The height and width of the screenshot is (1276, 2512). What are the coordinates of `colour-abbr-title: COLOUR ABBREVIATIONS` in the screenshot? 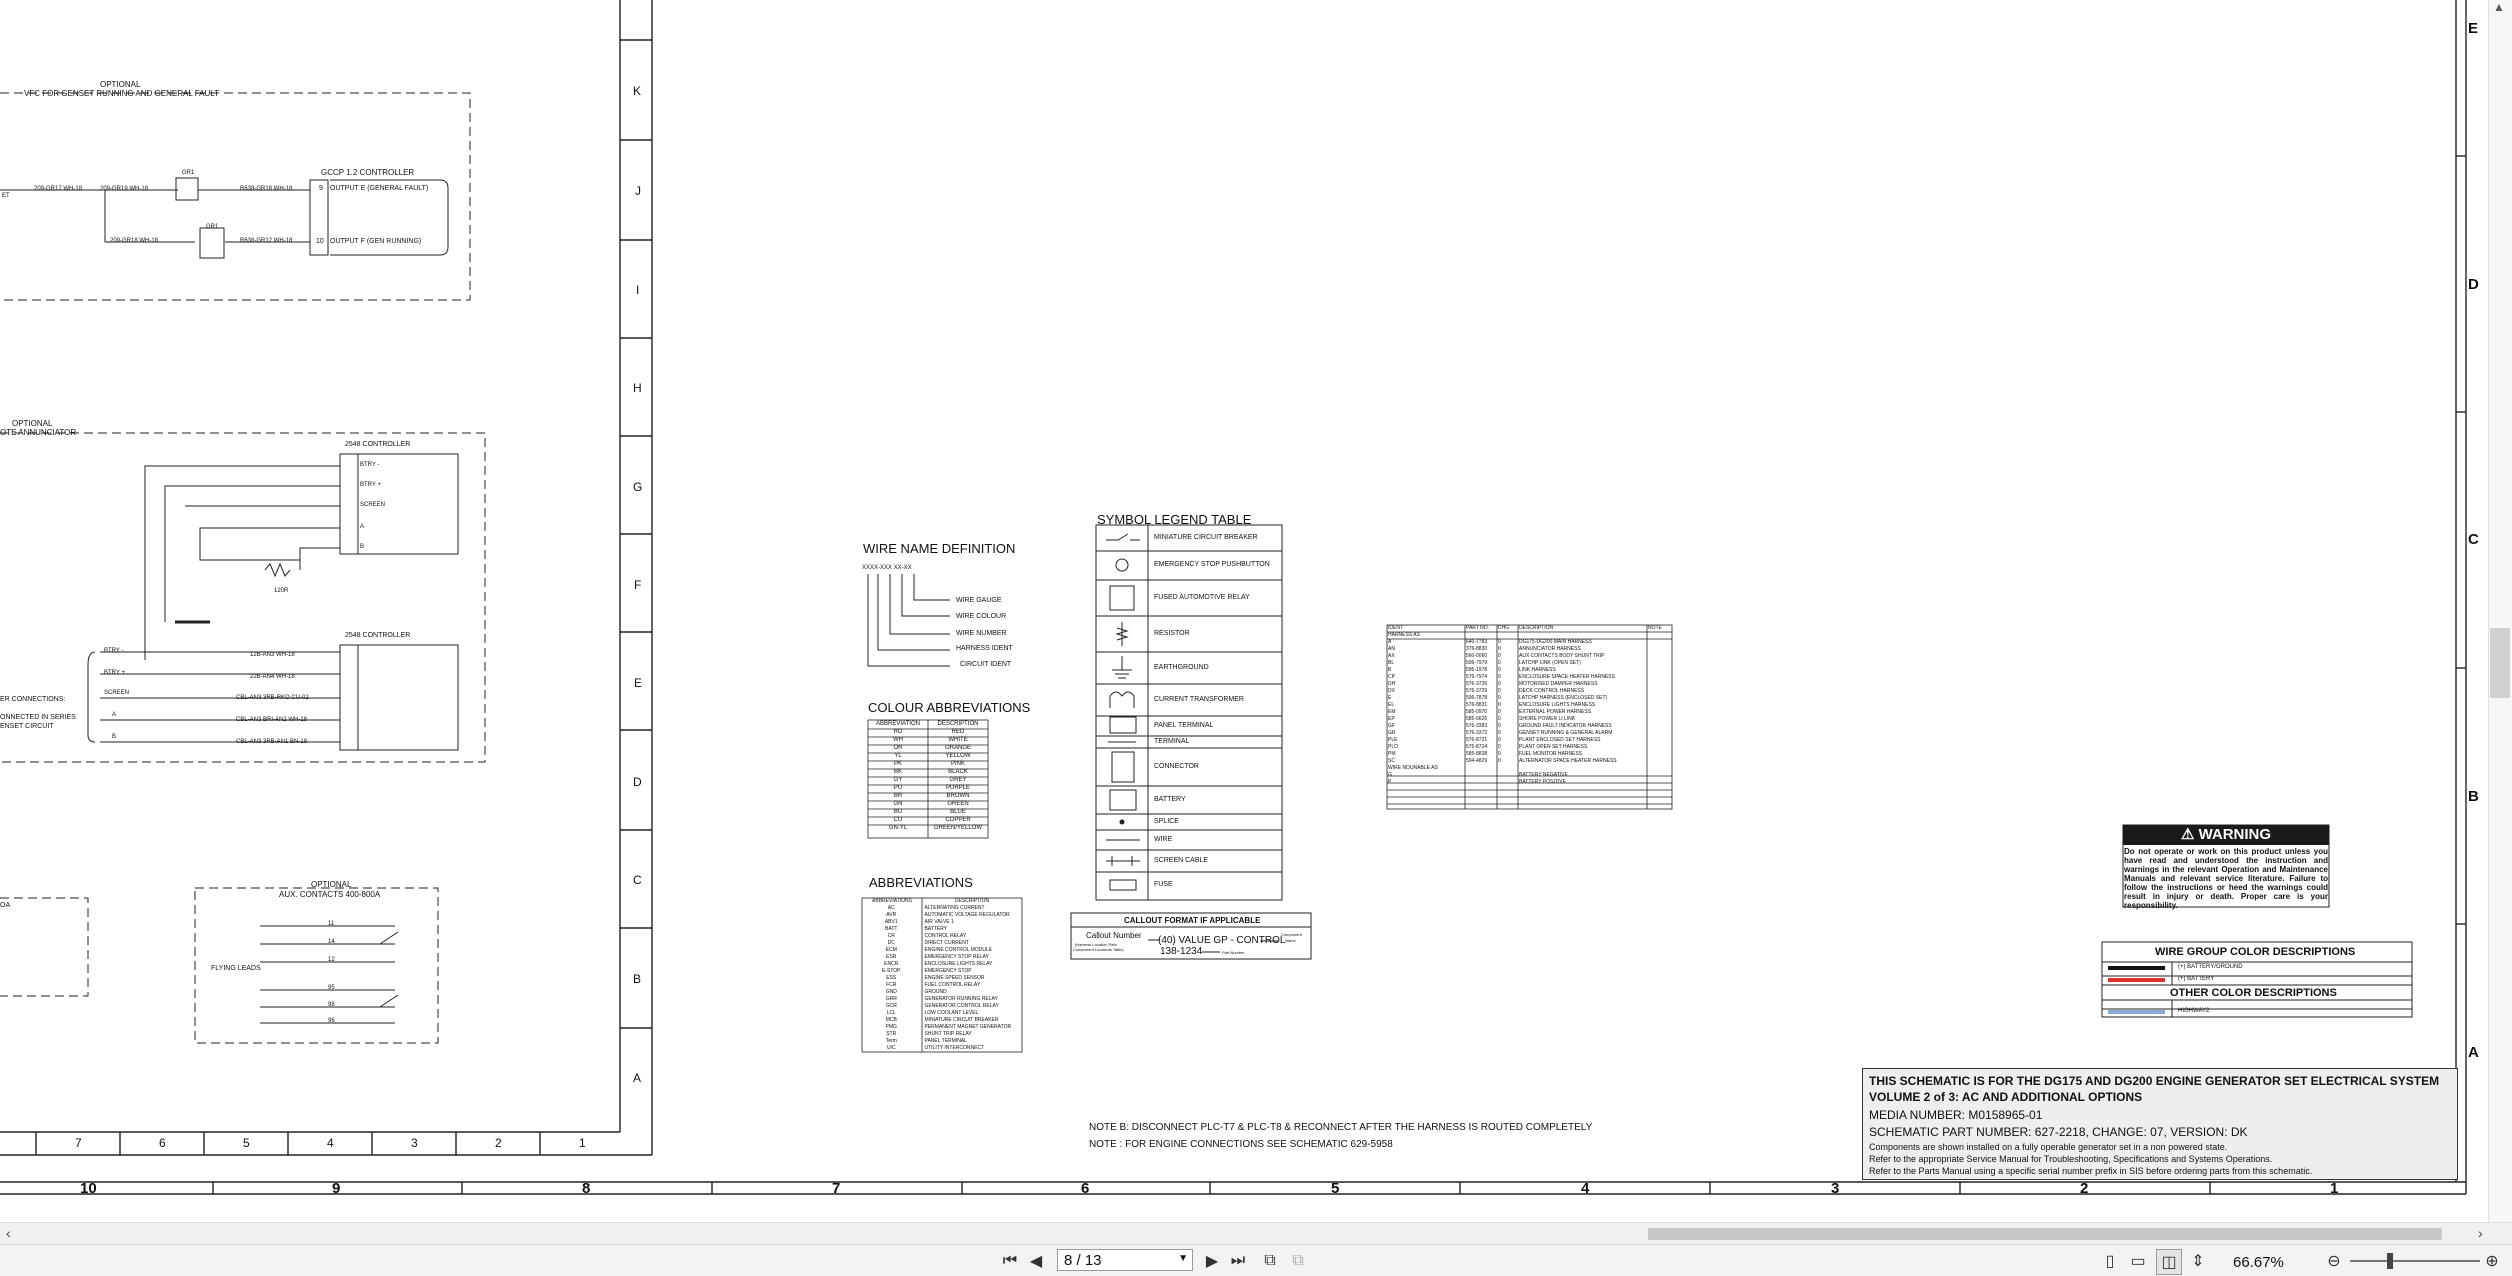 It's located at (949, 707).